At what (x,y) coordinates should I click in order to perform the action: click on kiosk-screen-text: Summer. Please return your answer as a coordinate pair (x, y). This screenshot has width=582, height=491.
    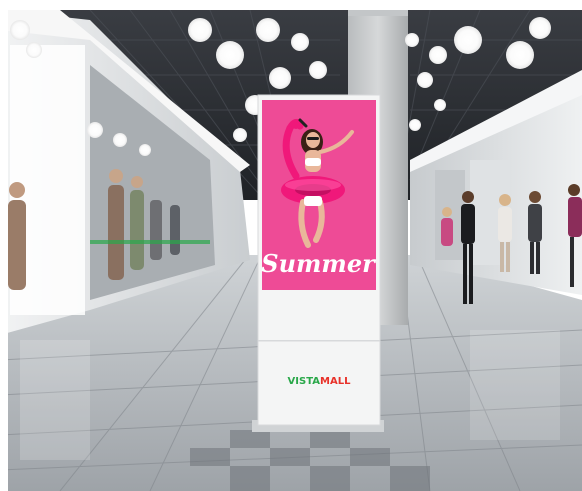
    Looking at the image, I should click on (319, 263).